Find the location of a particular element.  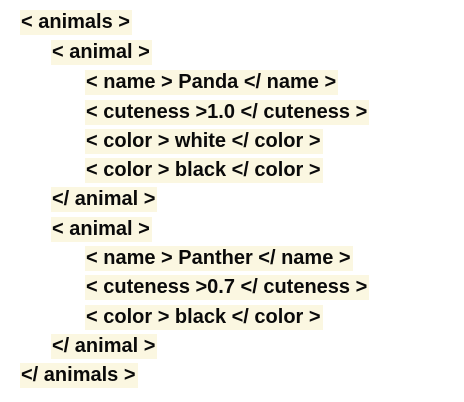

xml-line-color: < color > white </ color > is located at coordinates (204, 141).